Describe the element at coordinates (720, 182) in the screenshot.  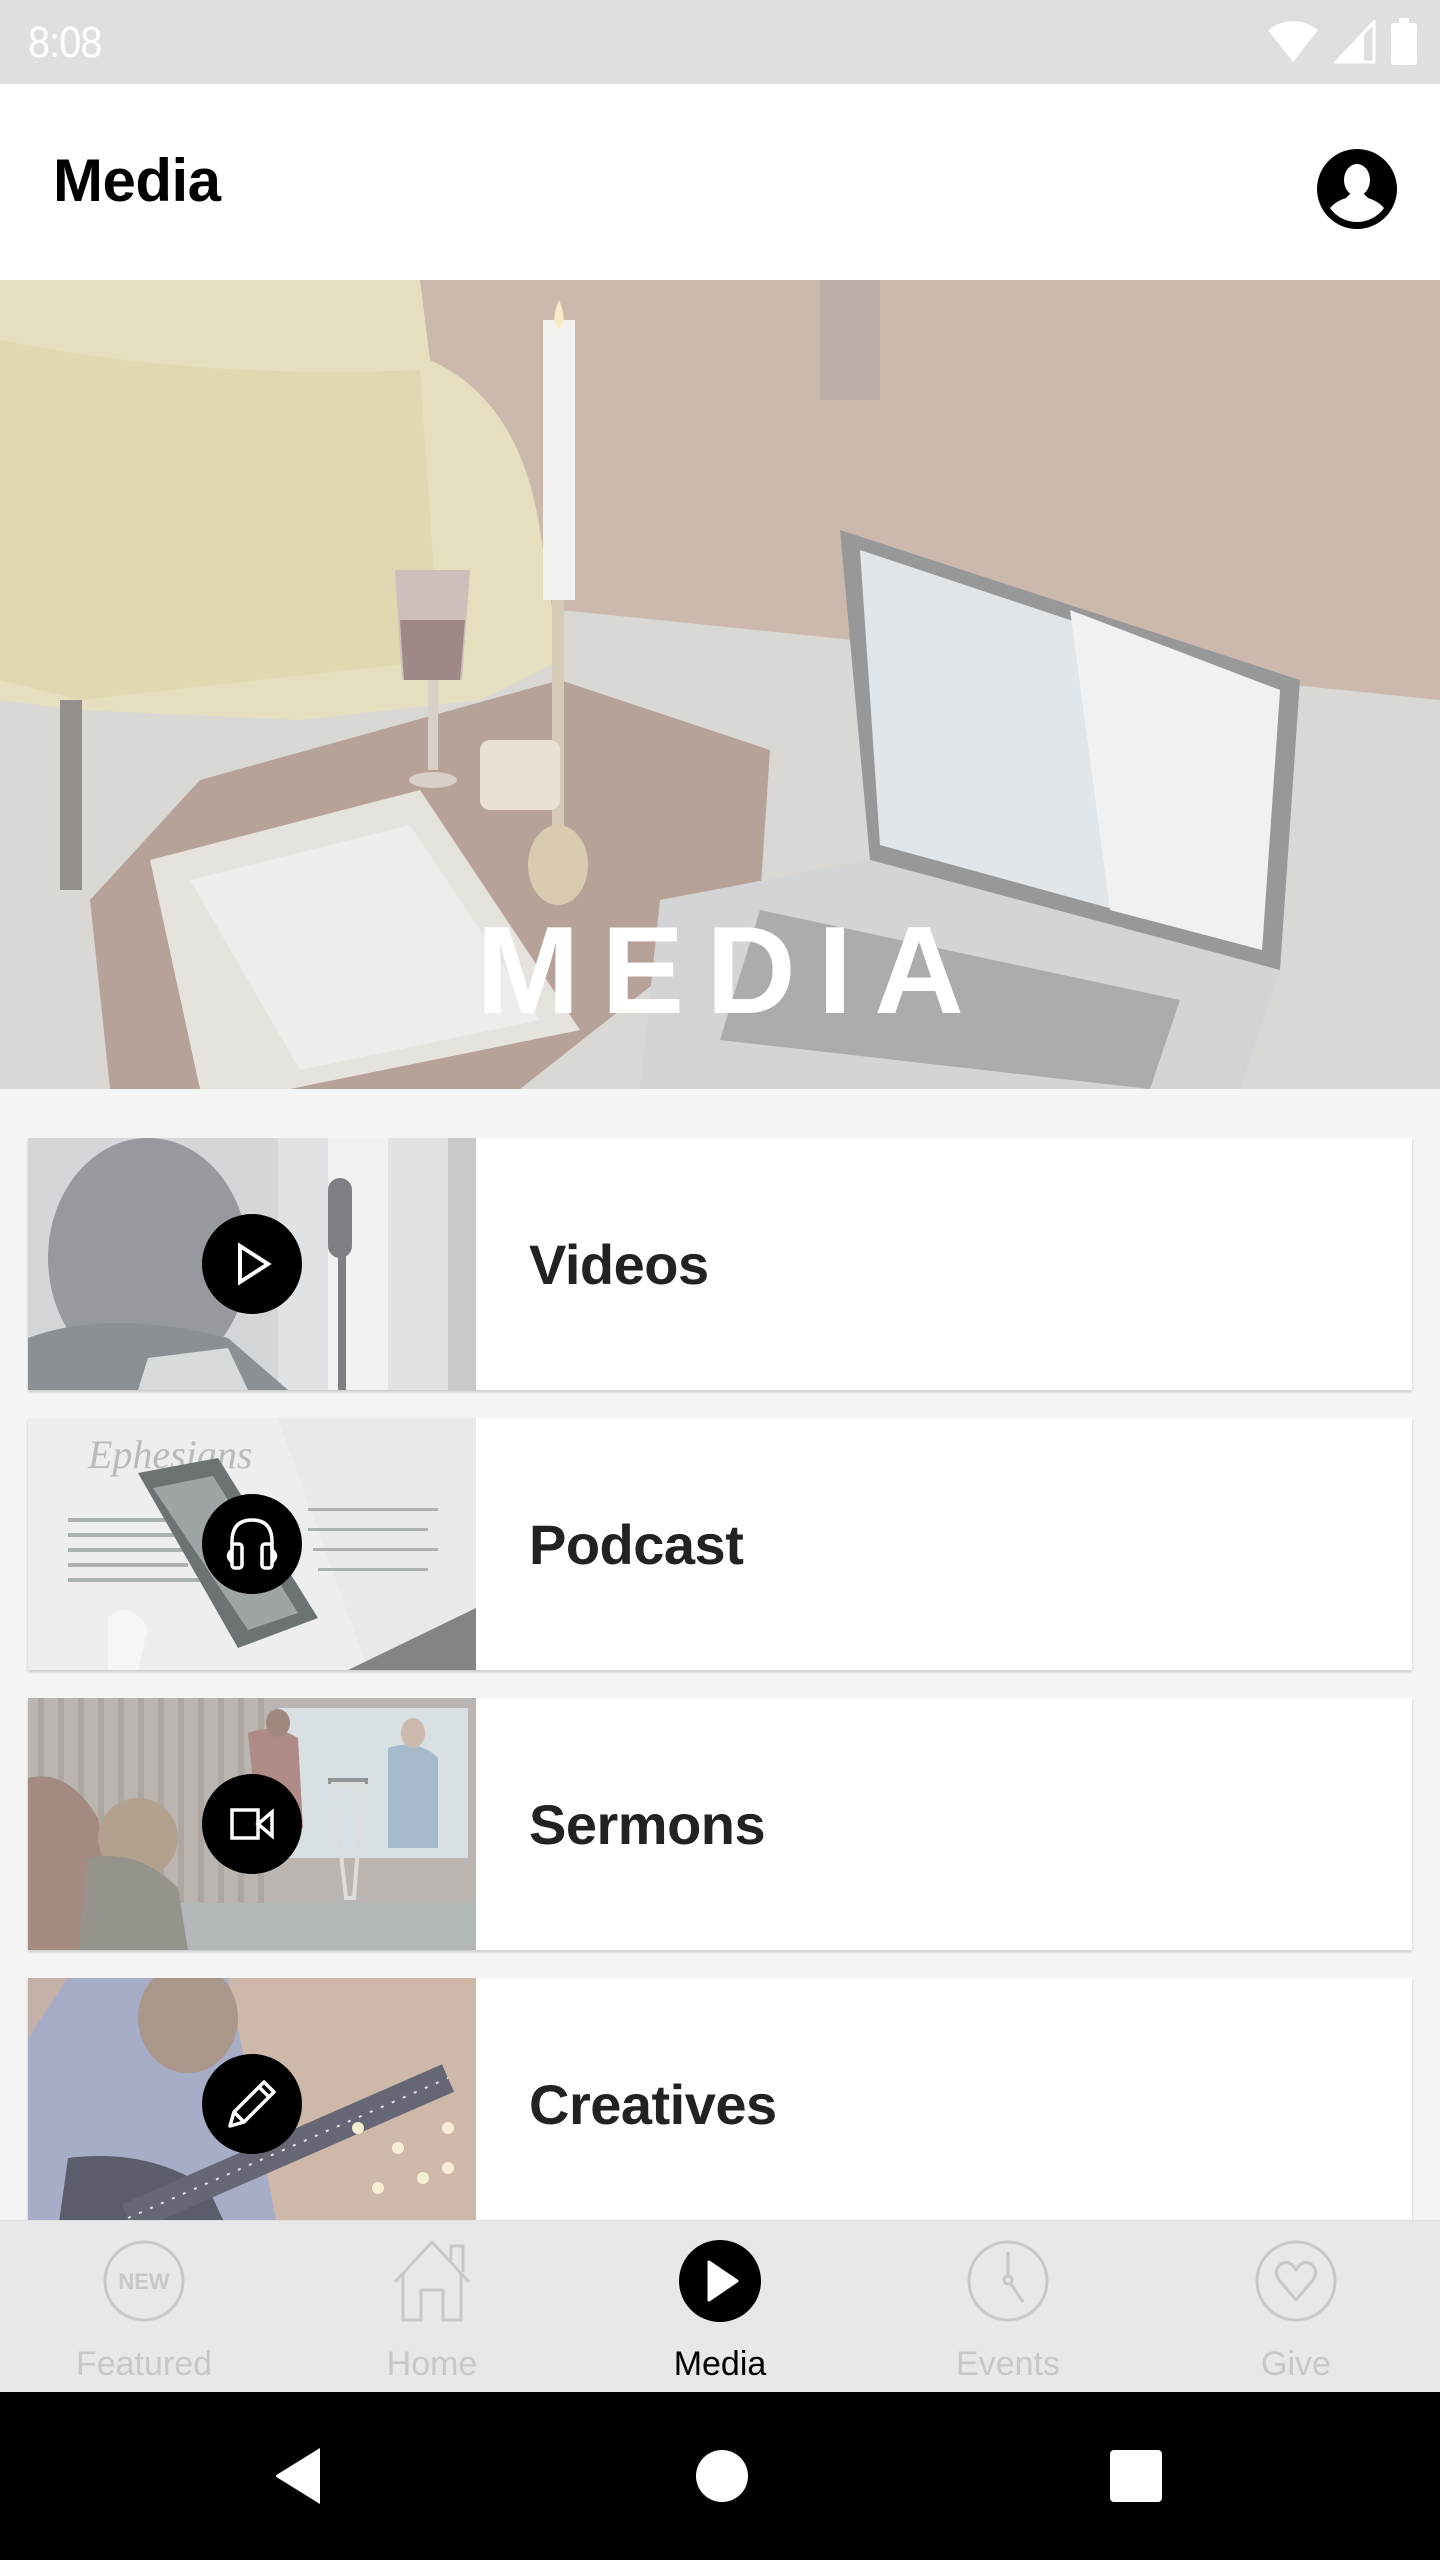
I see `app-header: Media` at that location.